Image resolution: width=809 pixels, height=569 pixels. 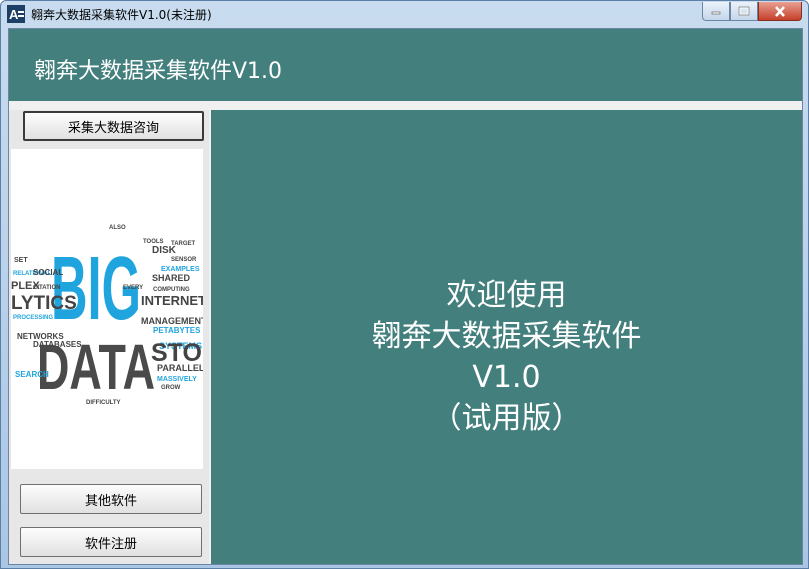 What do you see at coordinates (405, 65) in the screenshot?
I see `header-banner: 翱奔大数据采集软件V1.0` at bounding box center [405, 65].